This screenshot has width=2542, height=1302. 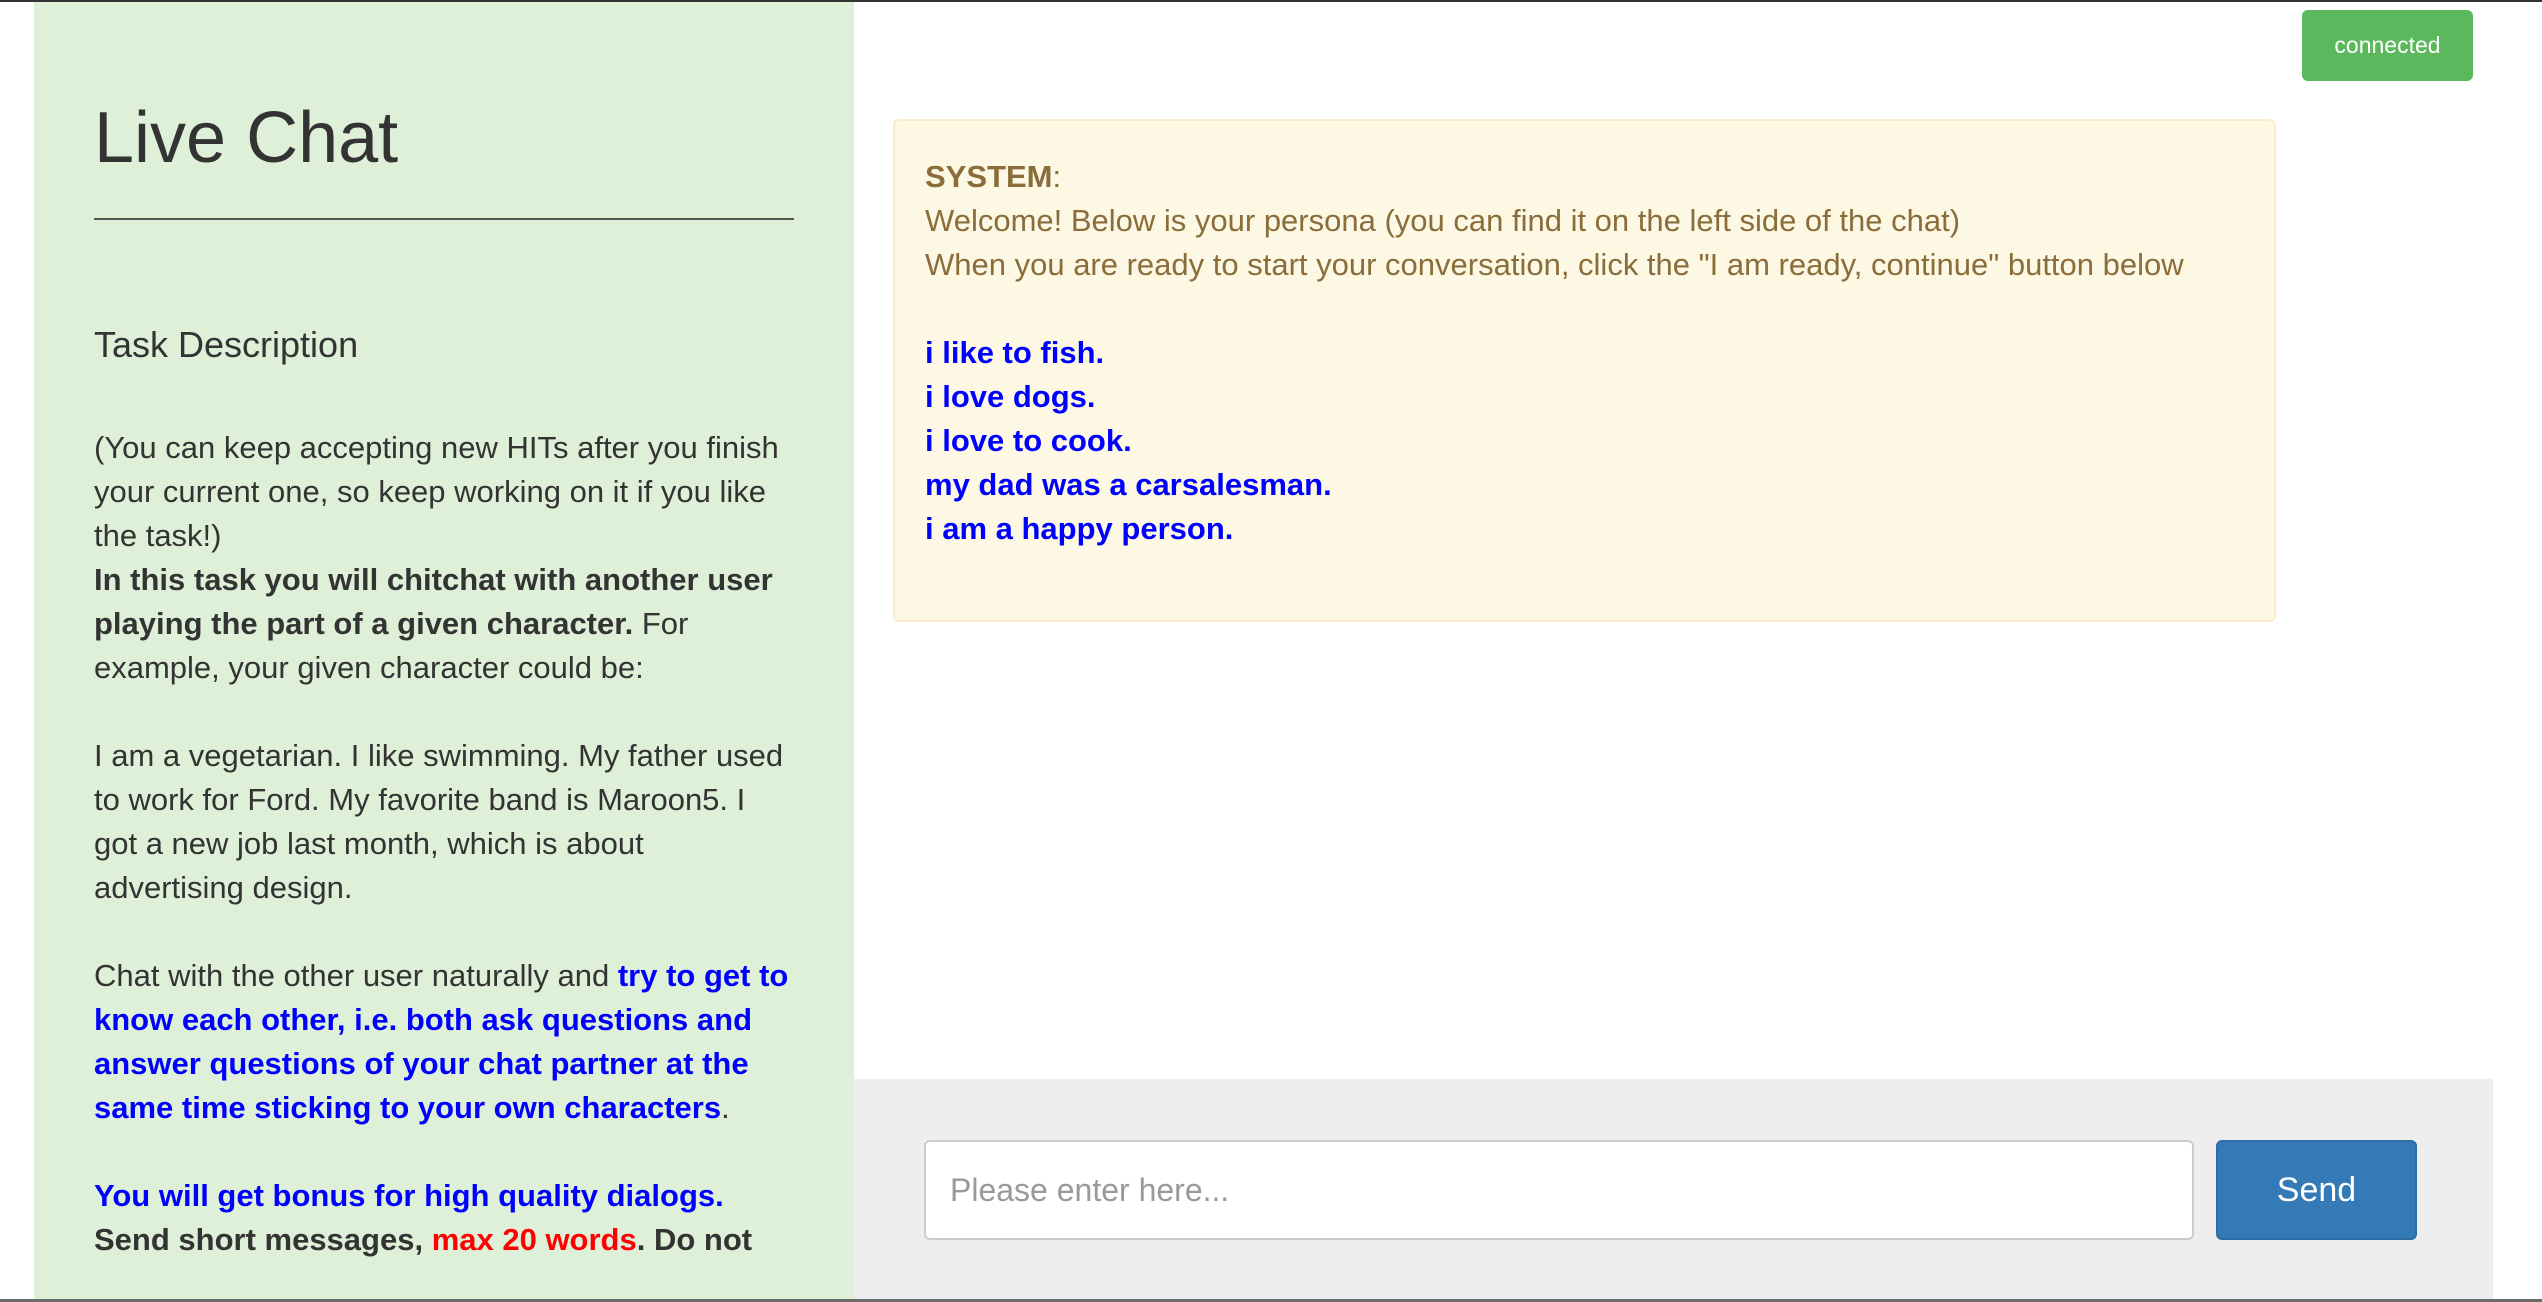 What do you see at coordinates (1028, 440) in the screenshot?
I see `persona-item: i love to cook.` at bounding box center [1028, 440].